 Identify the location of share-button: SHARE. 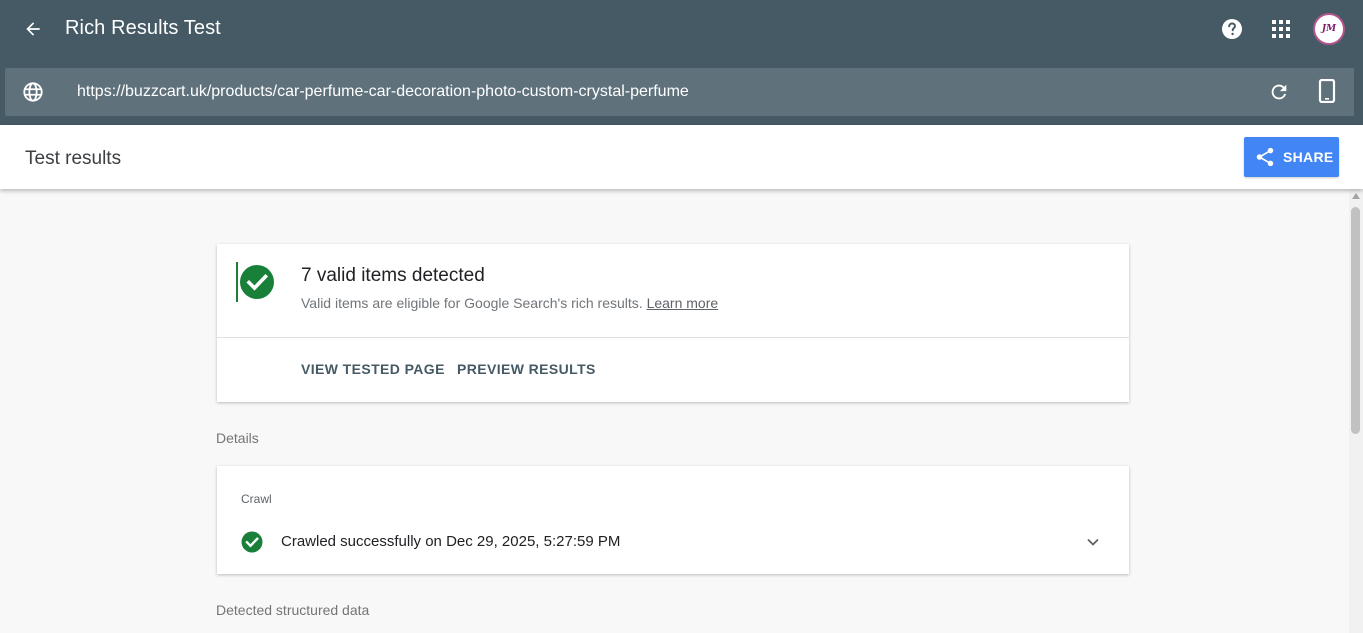
(1291, 157).